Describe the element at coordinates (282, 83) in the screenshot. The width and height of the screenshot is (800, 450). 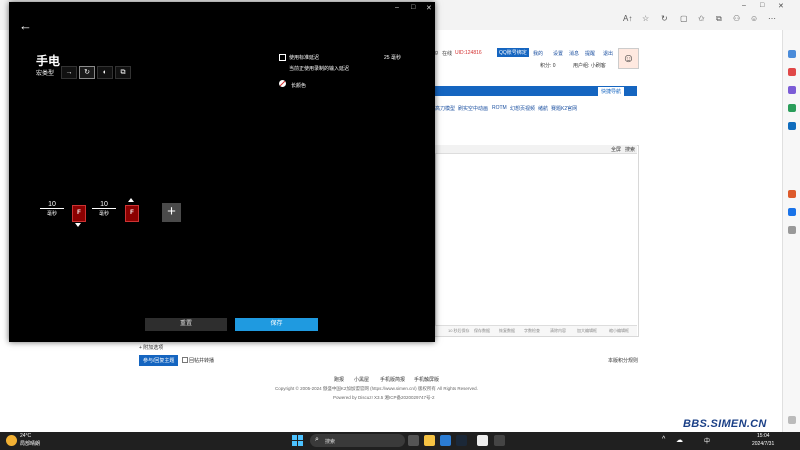
I see `color-swatch-icon` at that location.